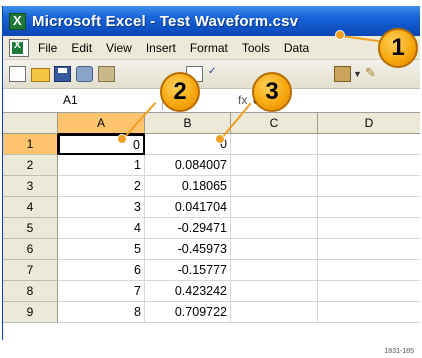 The image size is (422, 358). I want to click on callout-2-badge: 2, so click(180, 92).